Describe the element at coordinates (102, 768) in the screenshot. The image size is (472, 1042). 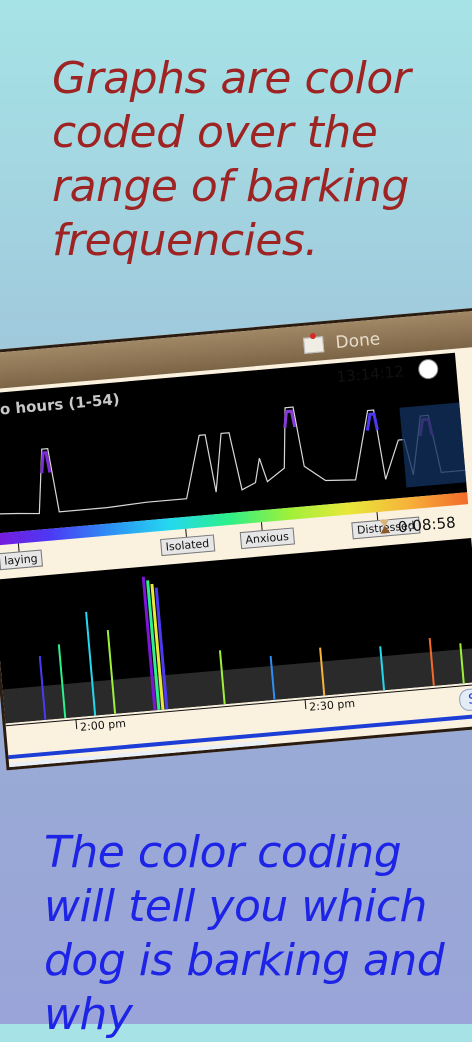
I see `fast-forward-icon: ⏩` at that location.